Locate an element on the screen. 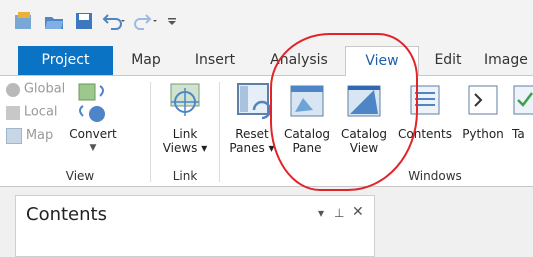 The height and width of the screenshot is (257, 533). global-button: Global is located at coordinates (36, 89).